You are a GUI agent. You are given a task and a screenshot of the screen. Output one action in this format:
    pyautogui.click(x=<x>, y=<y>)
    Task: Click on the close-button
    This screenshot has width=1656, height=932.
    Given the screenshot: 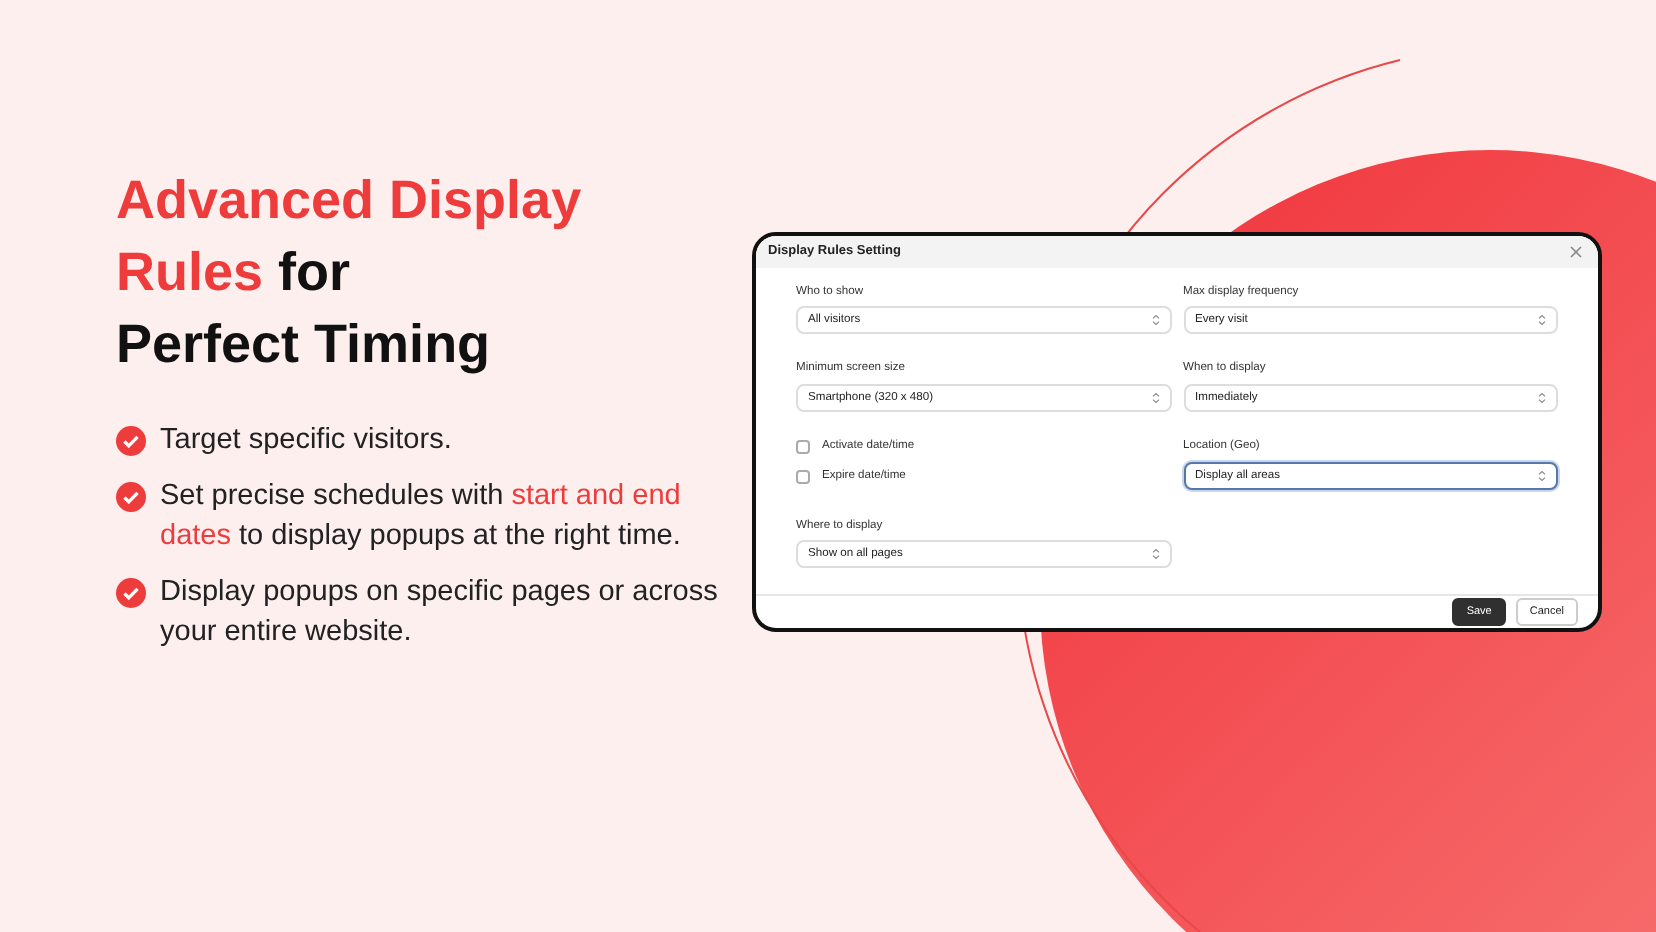 What is the action you would take?
    pyautogui.click(x=1576, y=251)
    